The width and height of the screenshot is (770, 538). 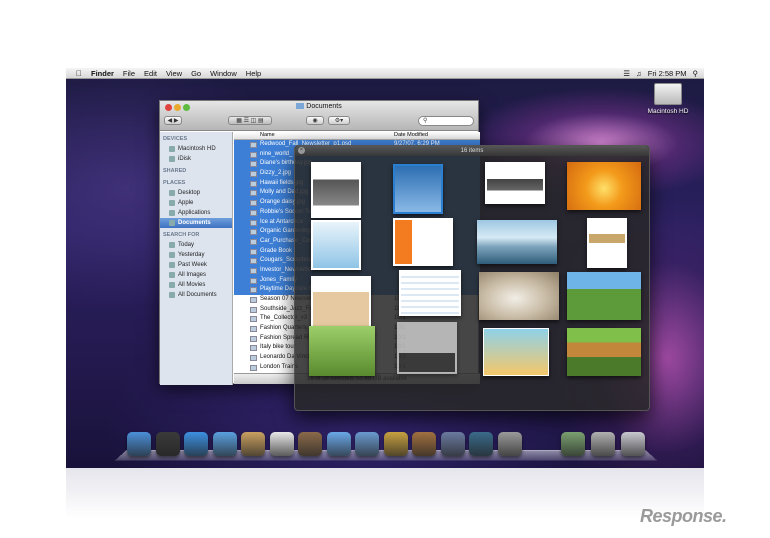 What do you see at coordinates (411, 135) in the screenshot?
I see `column-date-modified: Date Modified` at bounding box center [411, 135].